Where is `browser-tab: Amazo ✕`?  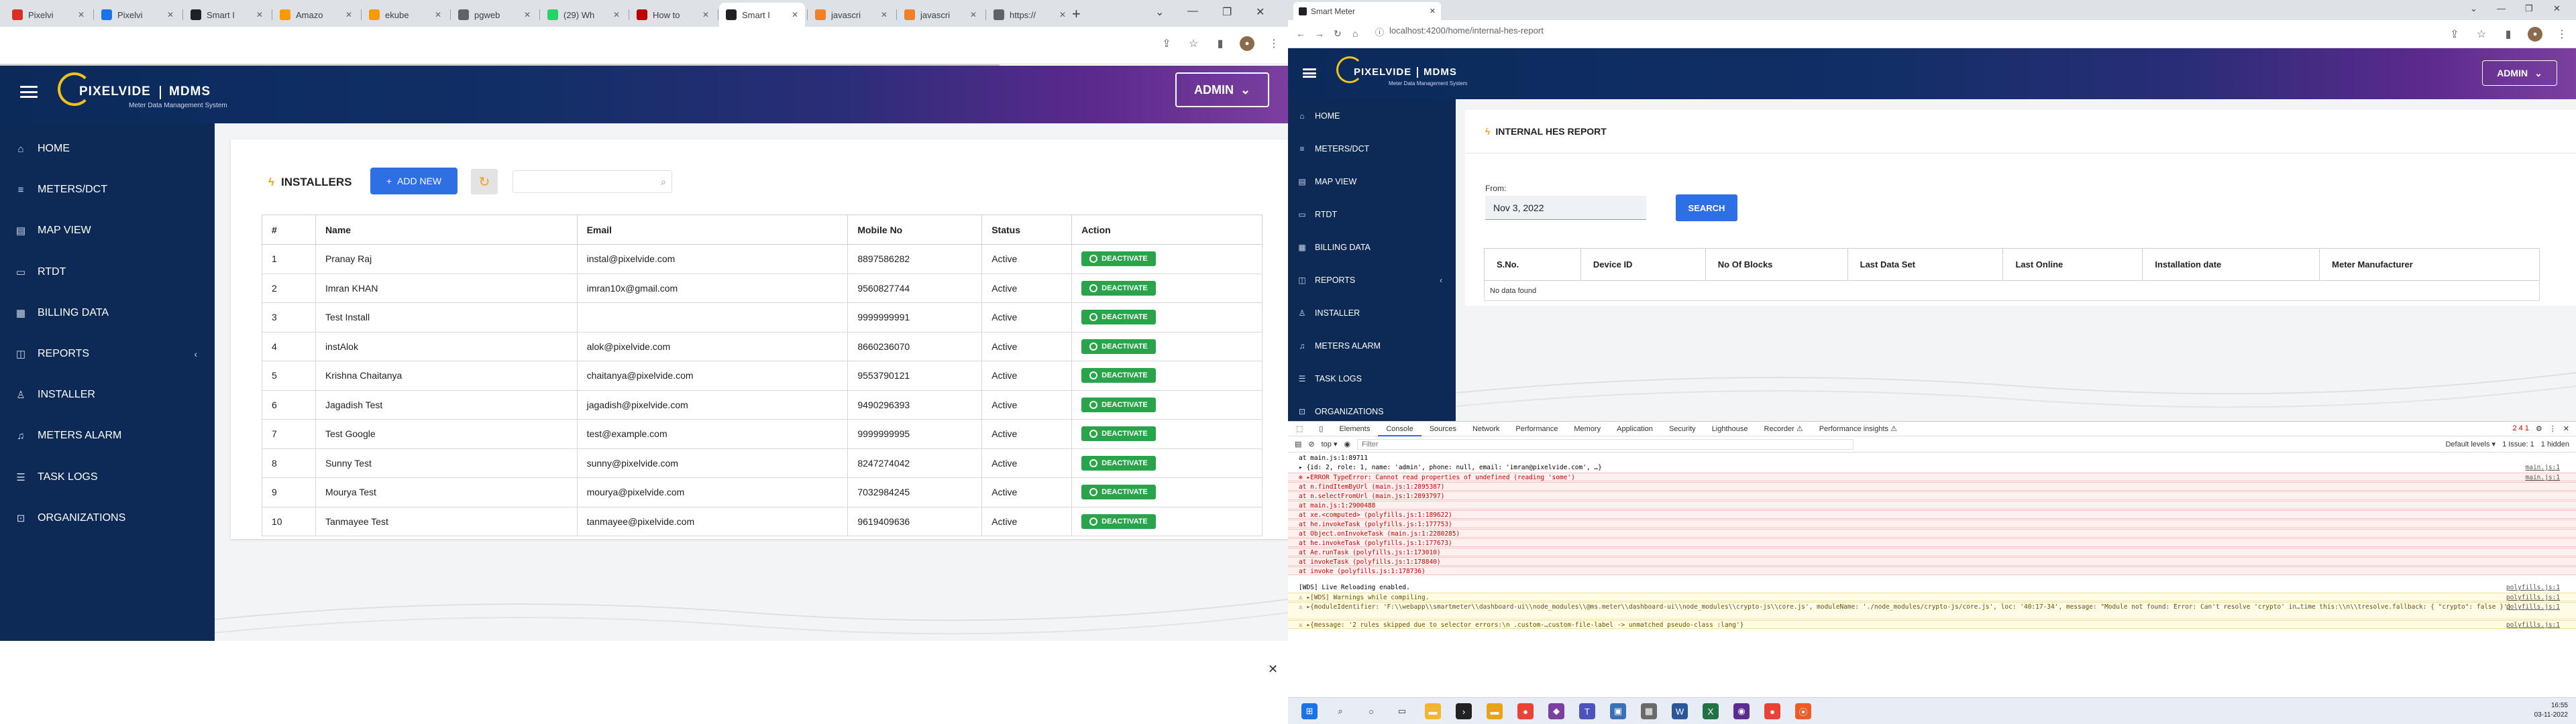 browser-tab: Amazo ✕ is located at coordinates (316, 15).